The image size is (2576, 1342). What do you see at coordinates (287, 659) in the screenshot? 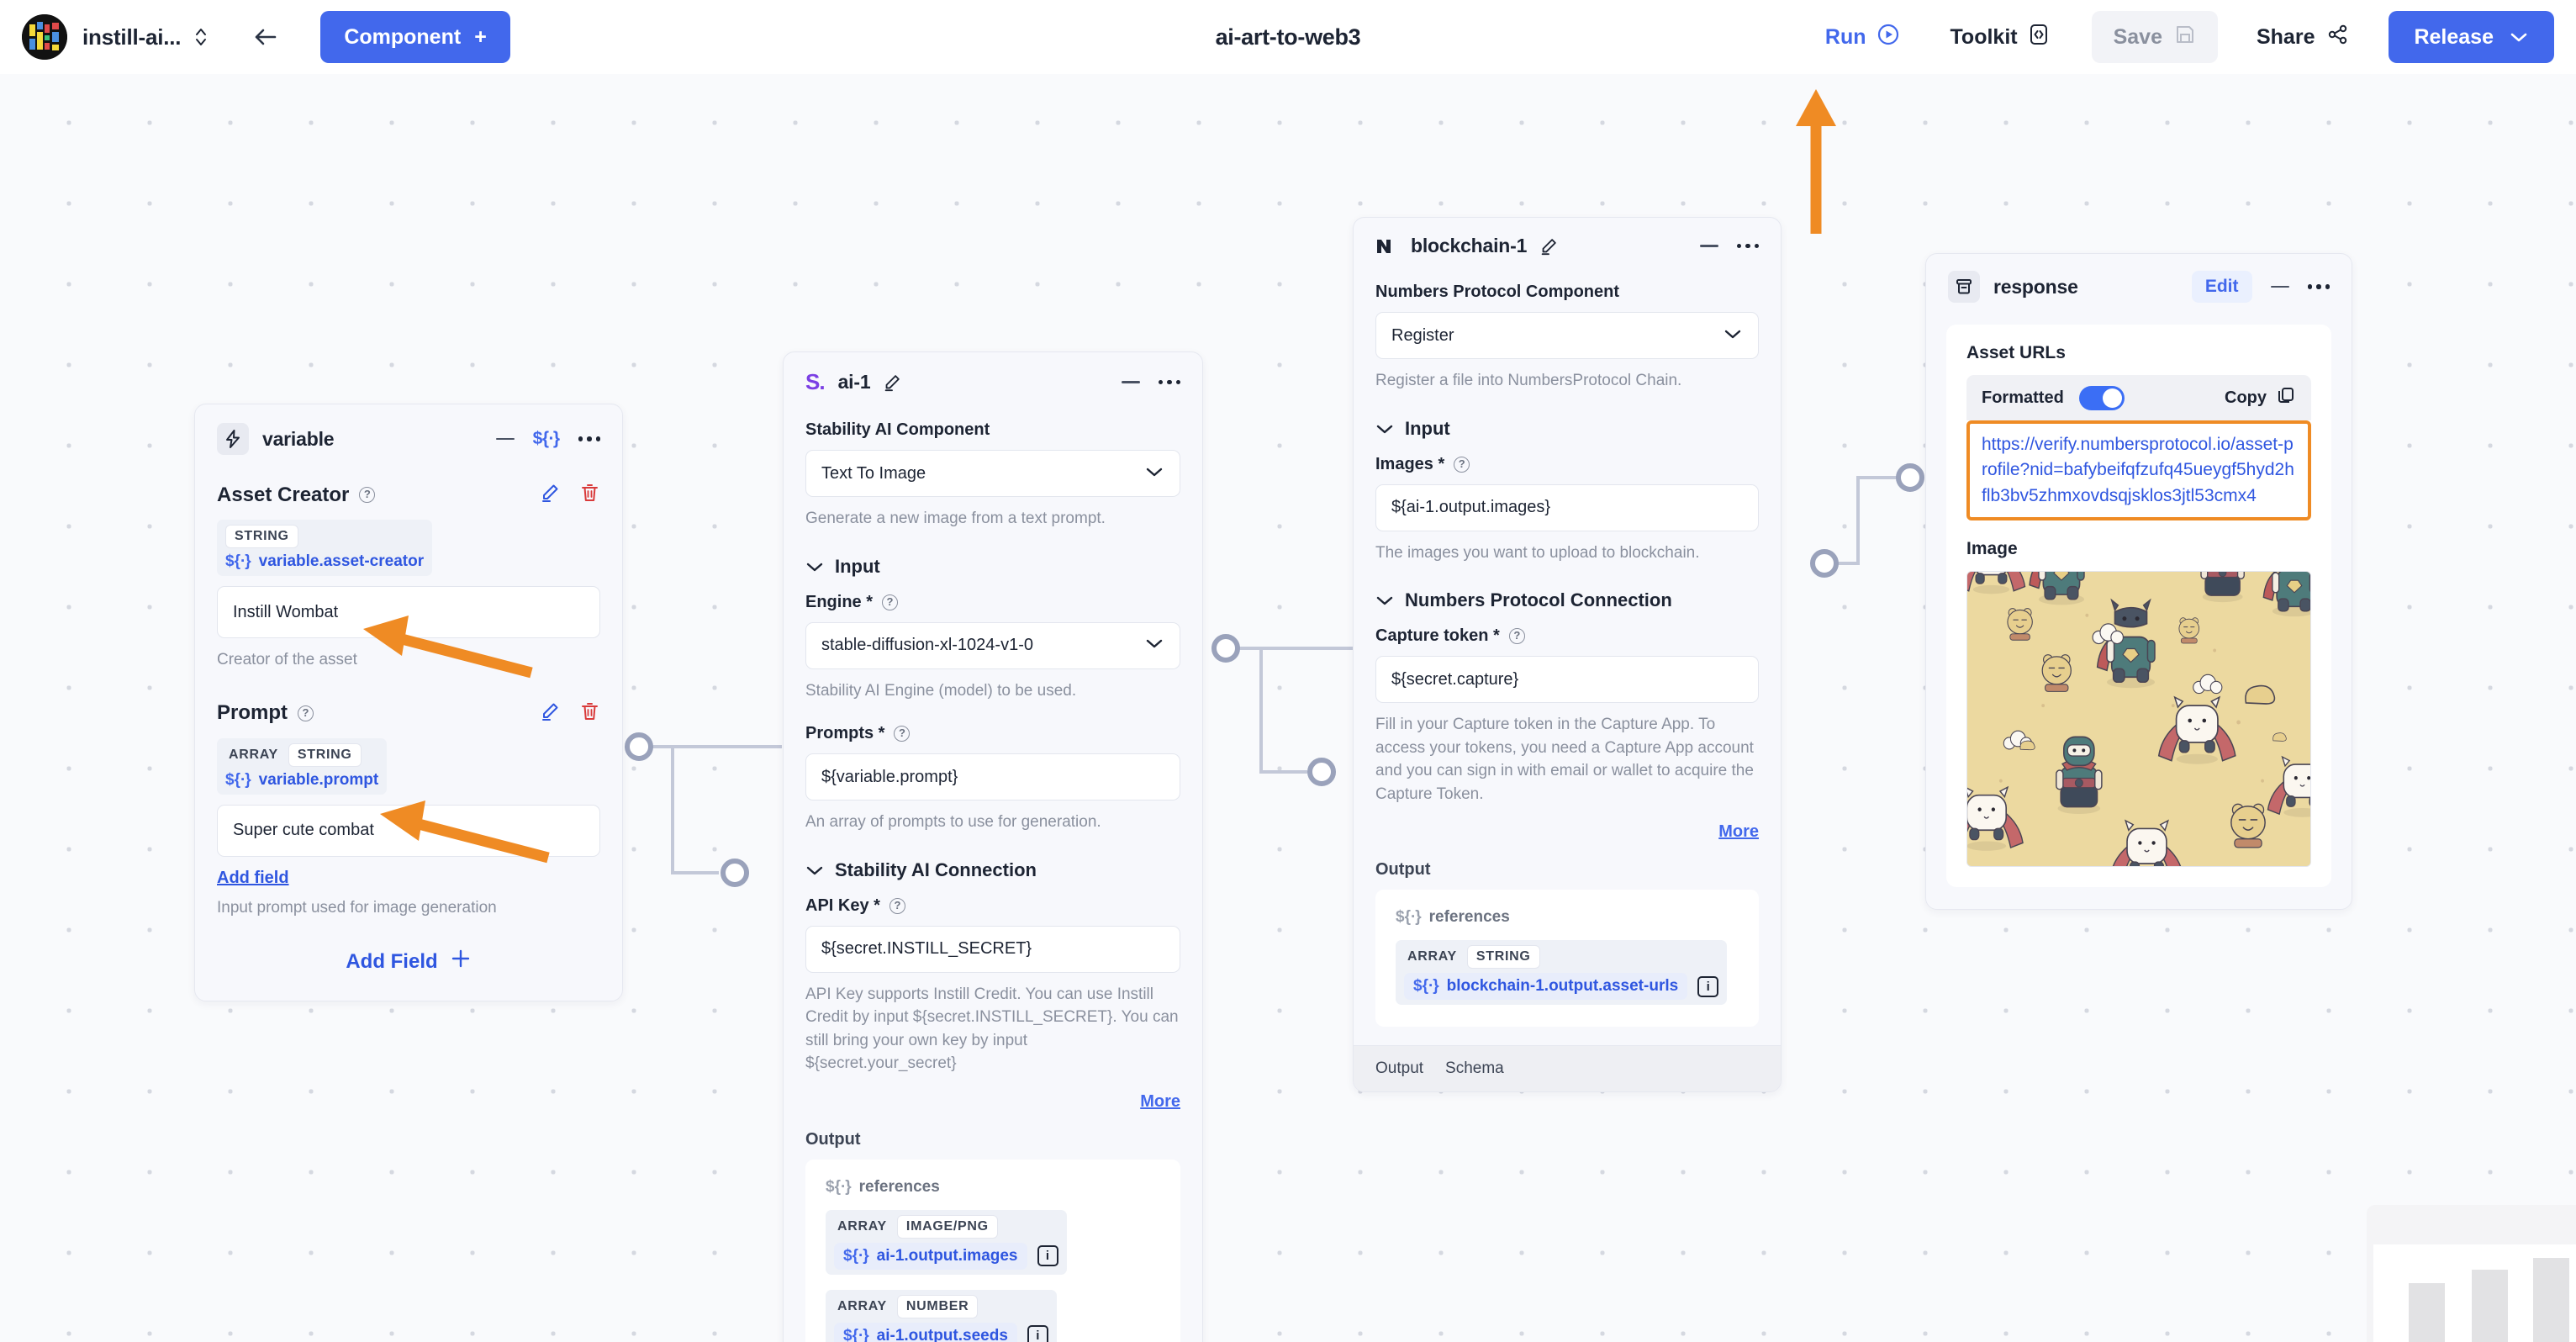
I see `field-hint: Creator of the asset` at bounding box center [287, 659].